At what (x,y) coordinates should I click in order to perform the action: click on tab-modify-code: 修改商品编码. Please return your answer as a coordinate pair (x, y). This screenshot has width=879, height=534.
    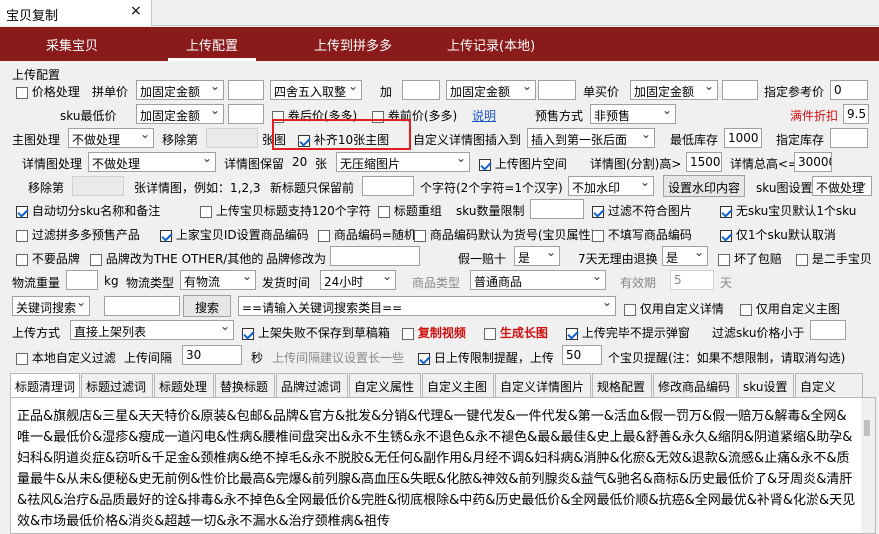
    Looking at the image, I should click on (695, 385).